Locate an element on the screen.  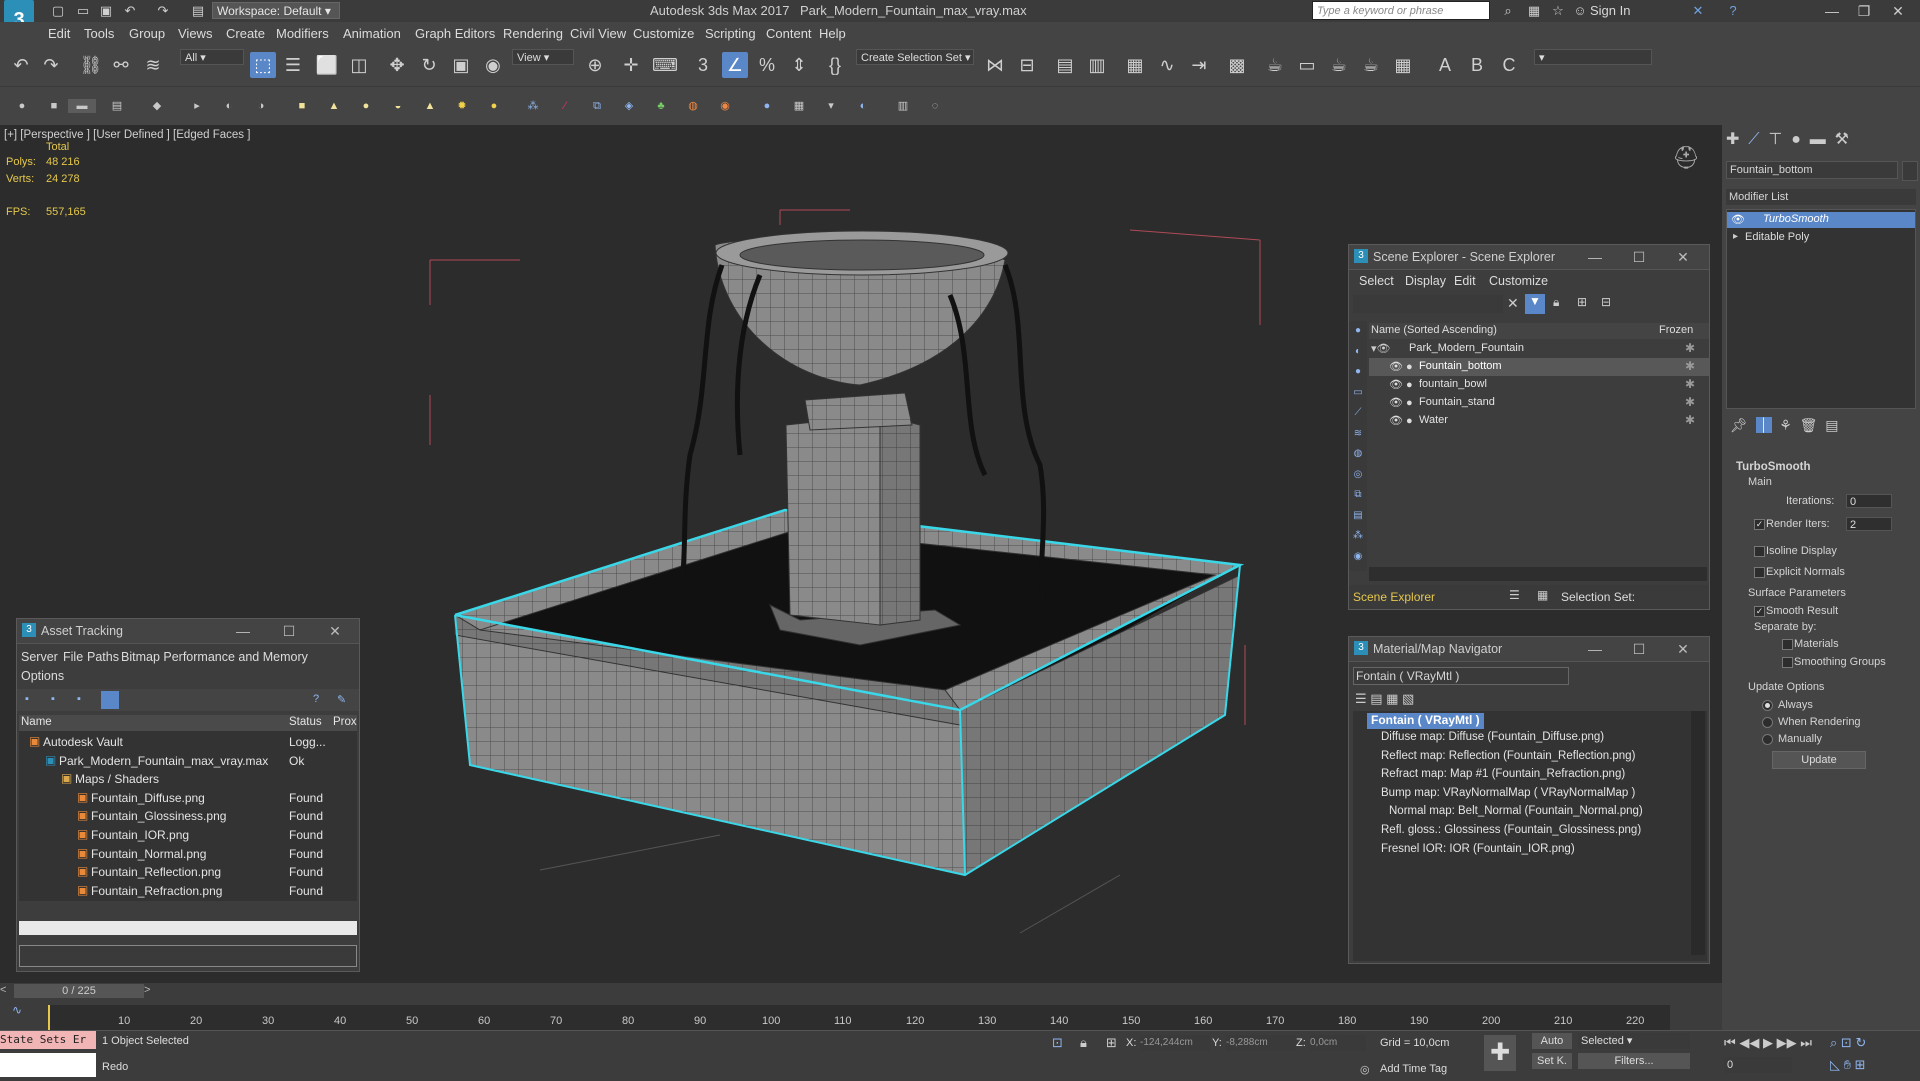
search-input: Type a keyword or phrase is located at coordinates (1401, 10).